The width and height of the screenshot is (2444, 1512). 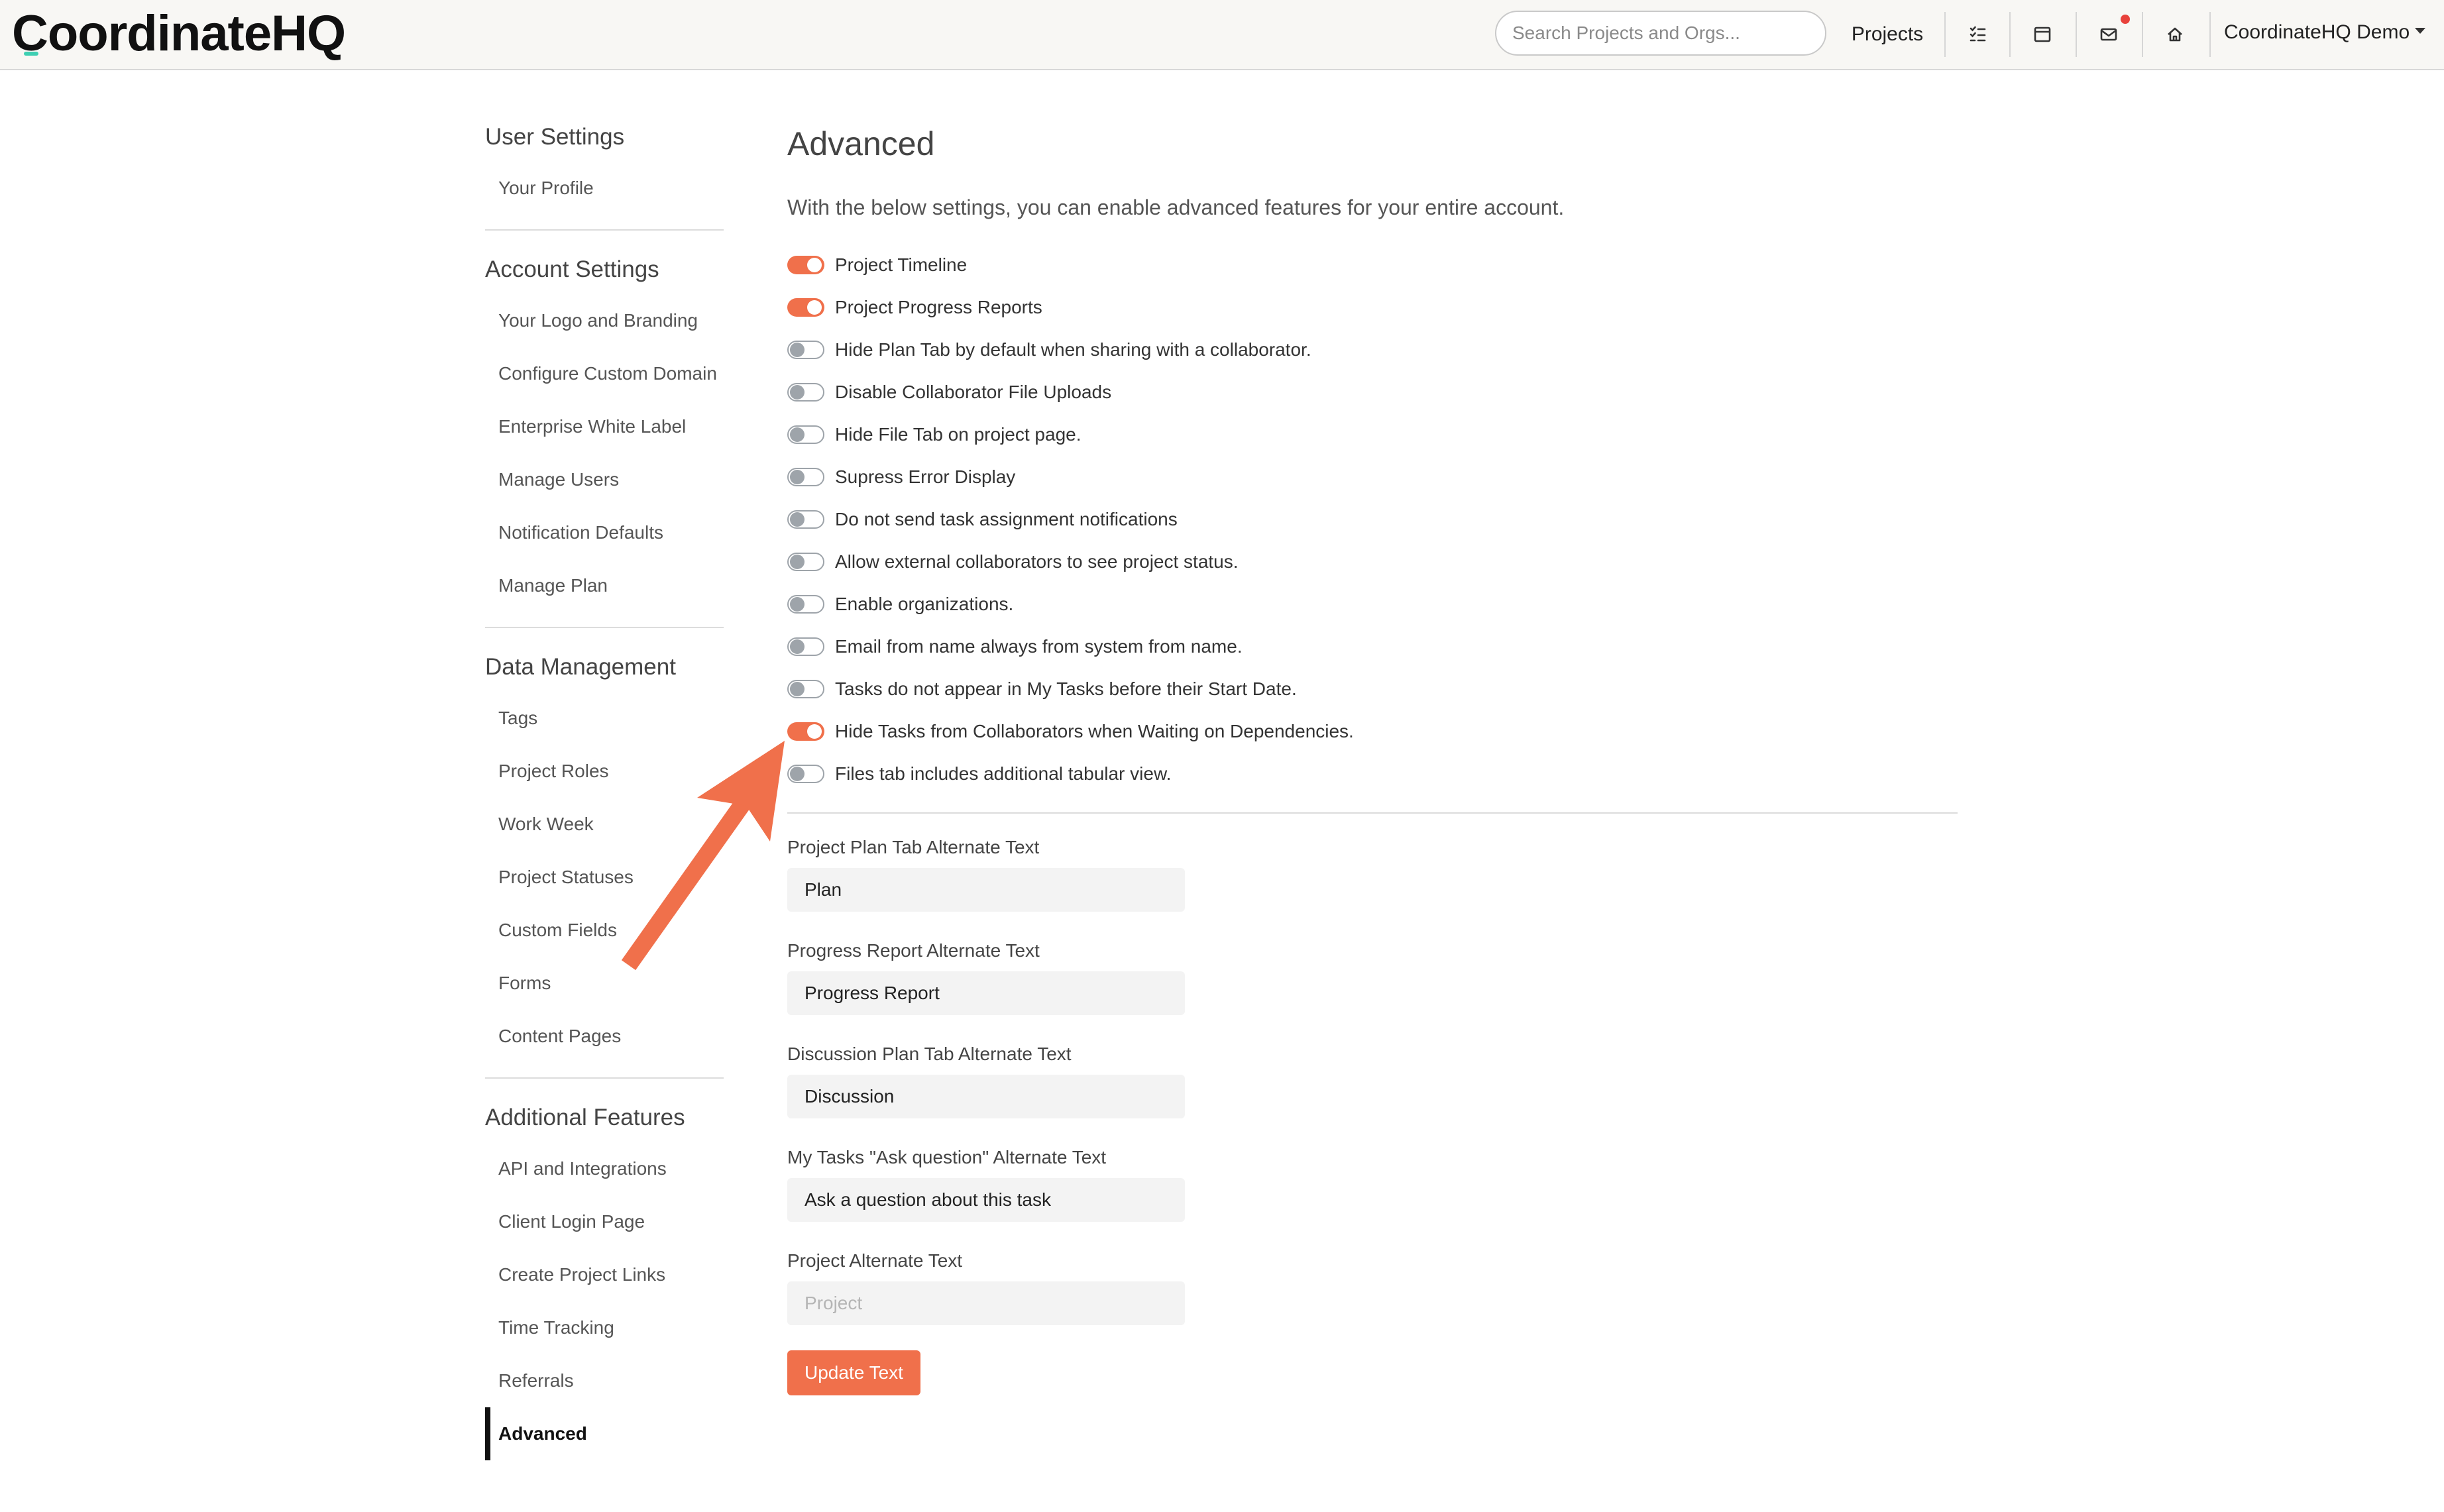 What do you see at coordinates (604, 1380) in the screenshot?
I see `sidebar-item-referrals: Referrals` at bounding box center [604, 1380].